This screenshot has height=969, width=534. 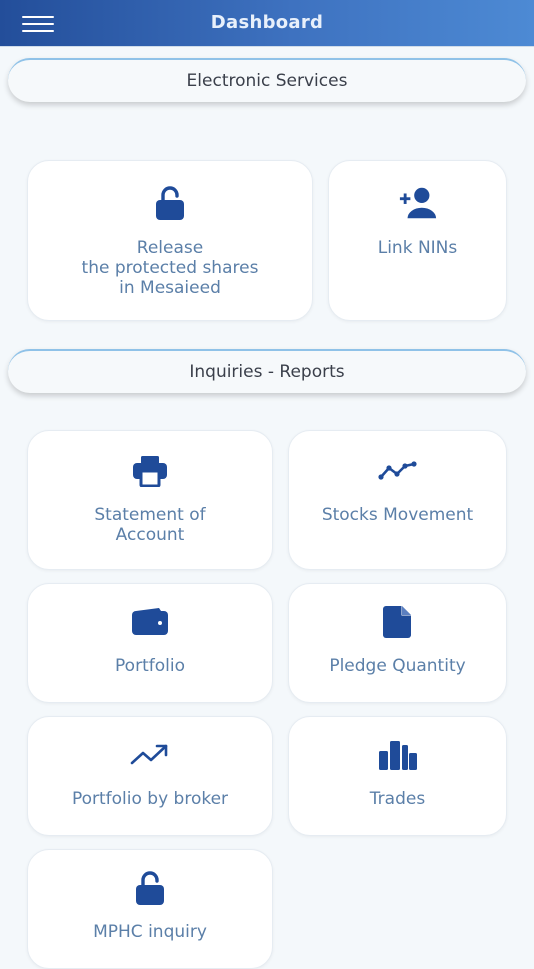 I want to click on release-protected-shares-card: Release the protected shares in Mesaieed, so click(x=170, y=240).